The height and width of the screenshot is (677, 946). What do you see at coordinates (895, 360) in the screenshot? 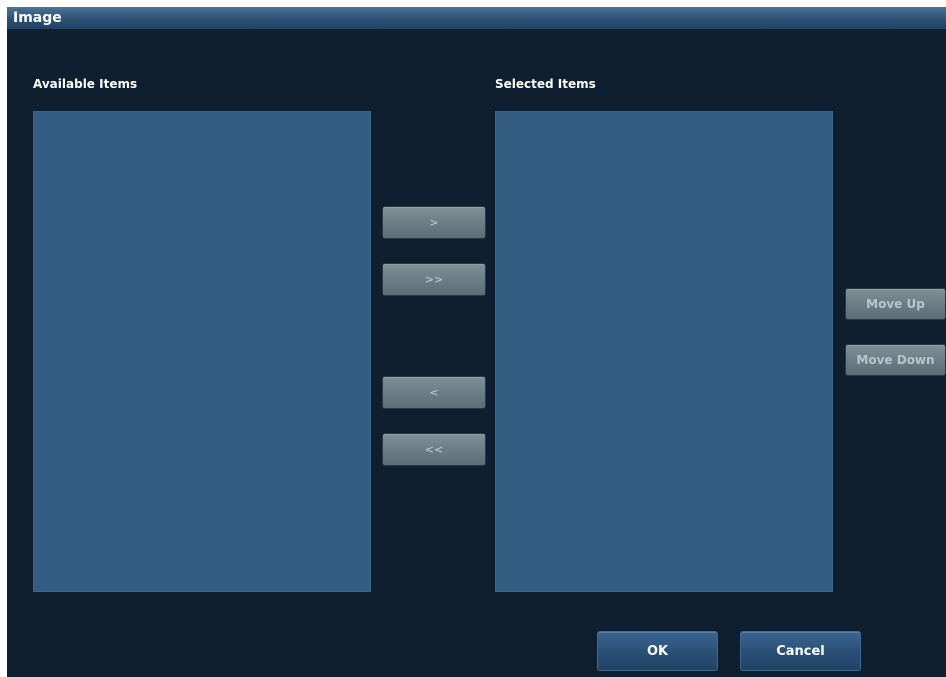
I see `move-down-button: Move Down` at bounding box center [895, 360].